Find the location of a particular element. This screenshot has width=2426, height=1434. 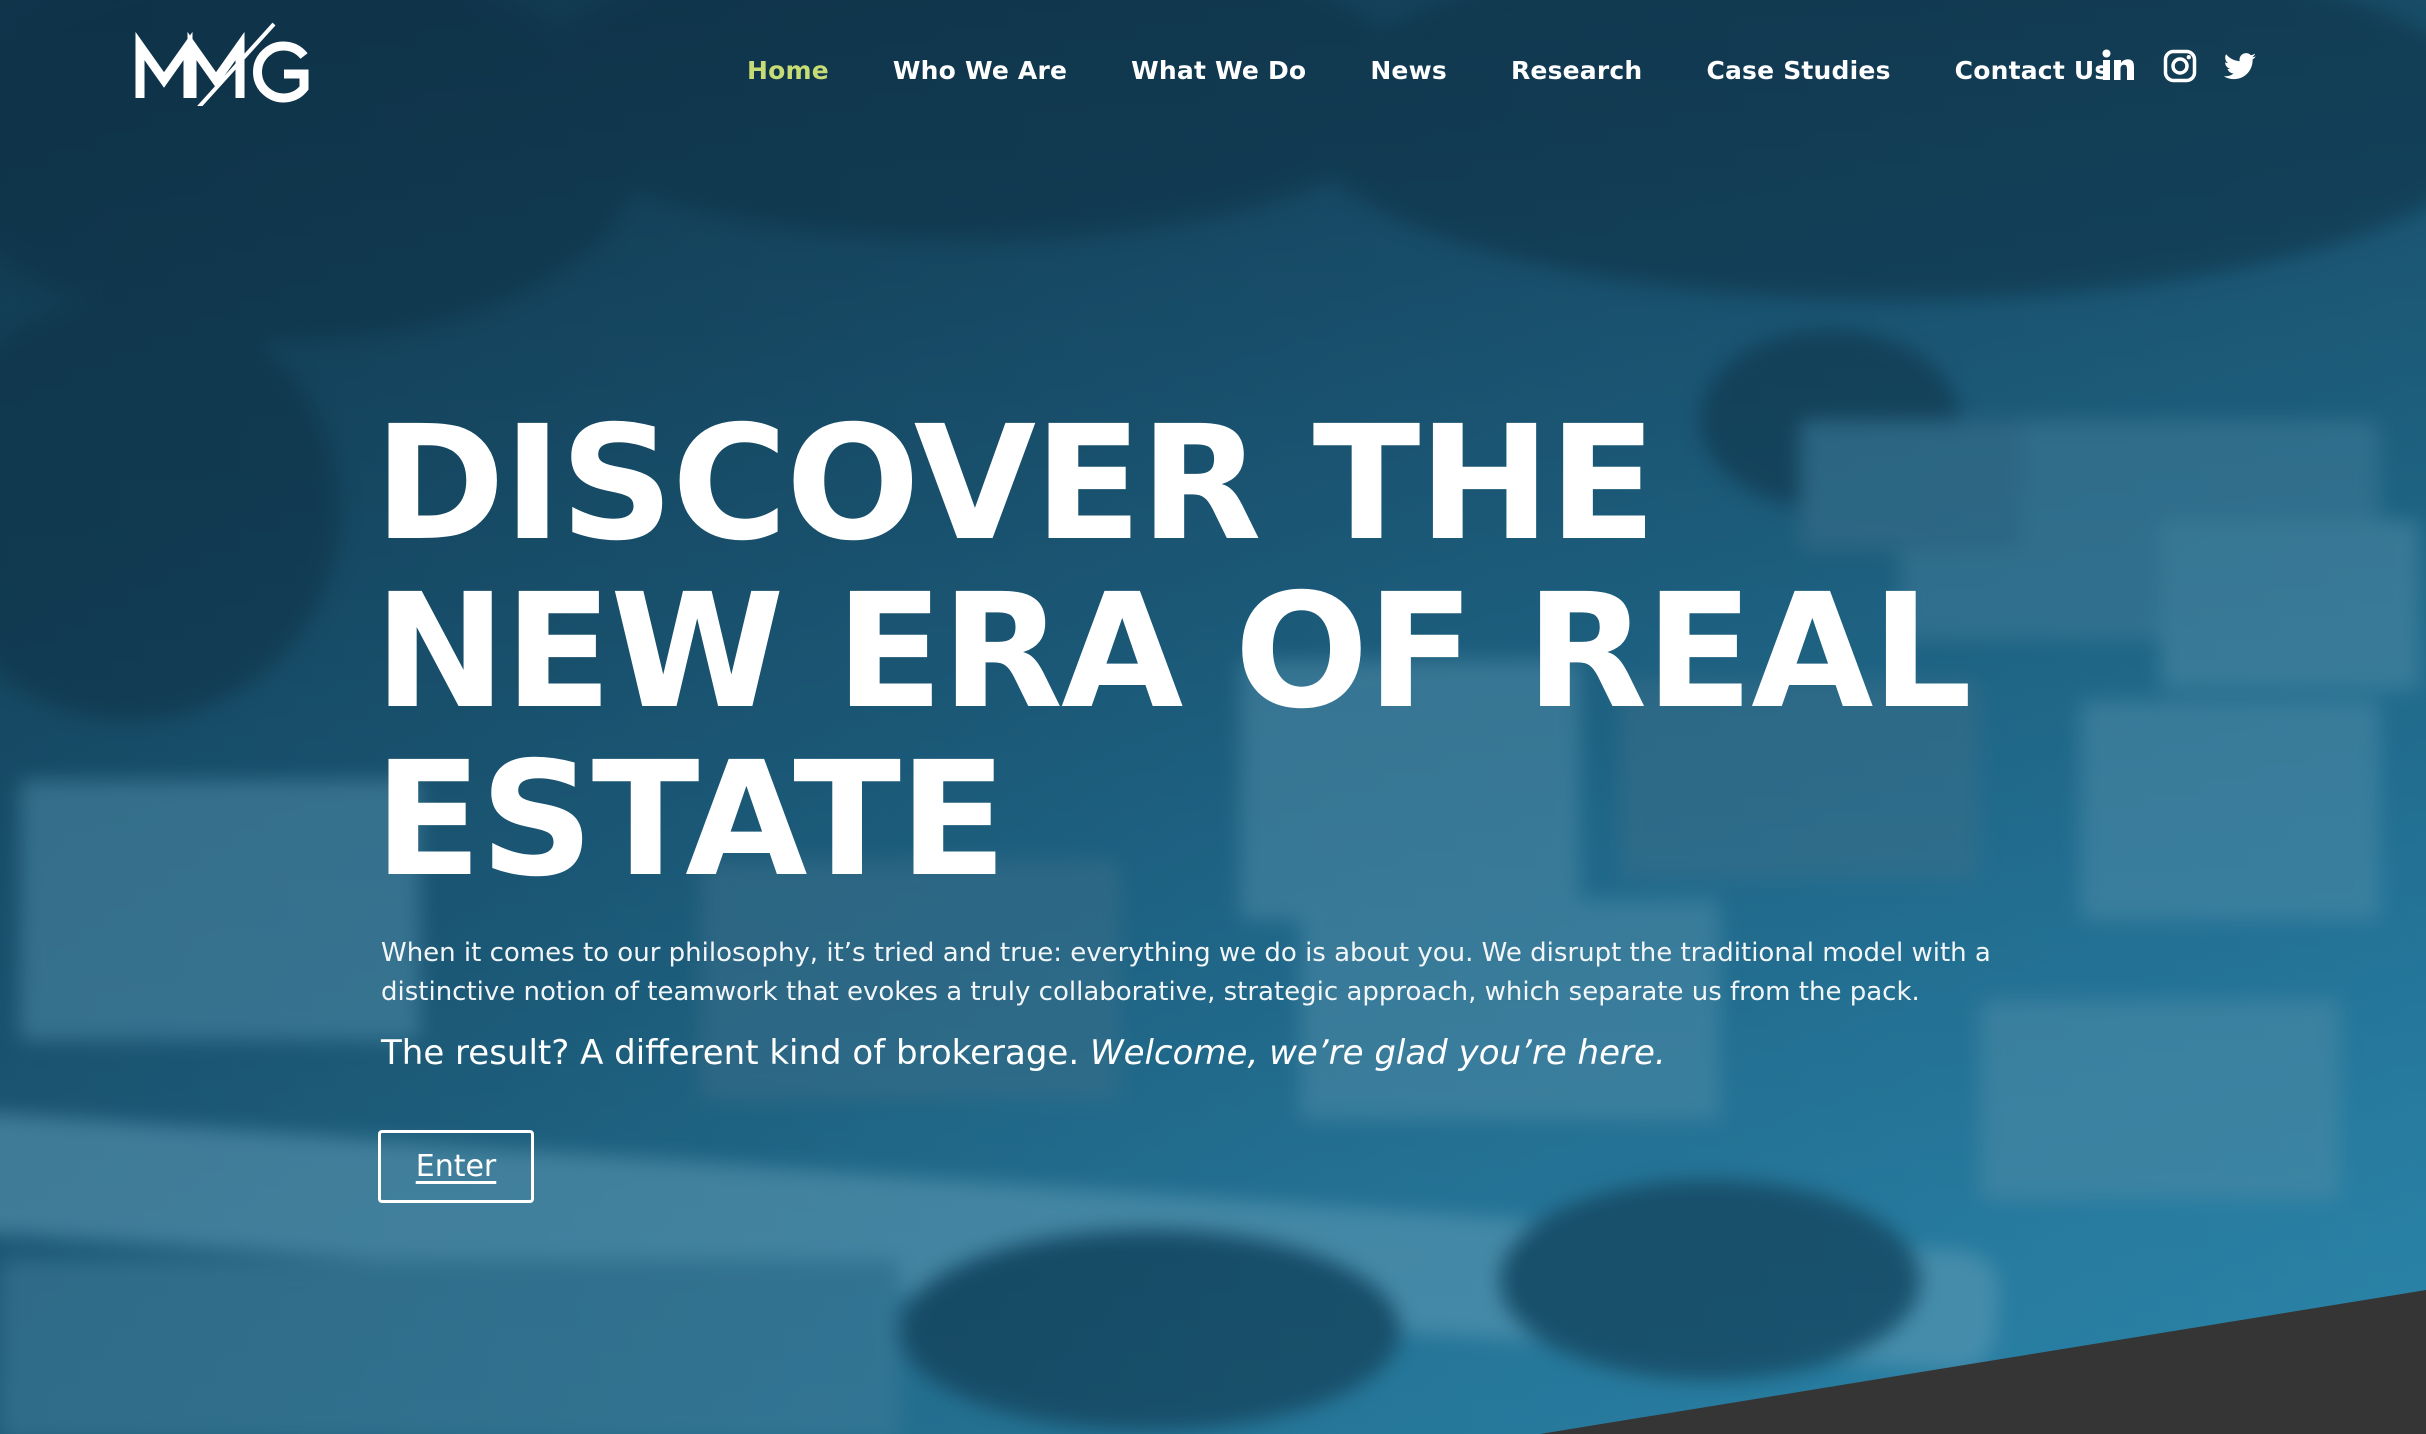

nav-research: Research is located at coordinates (1576, 70).